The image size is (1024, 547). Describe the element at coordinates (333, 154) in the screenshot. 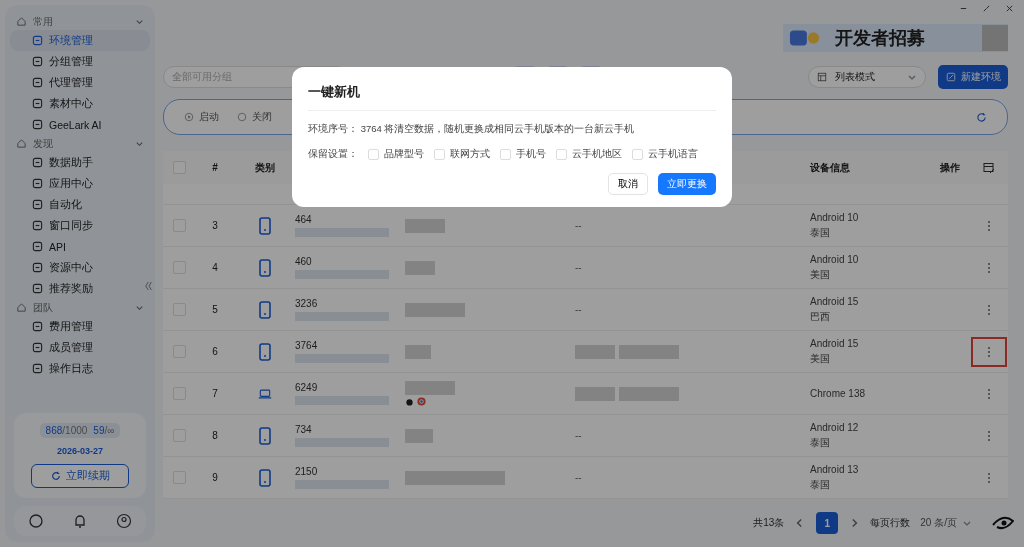

I see `keep-settings-label: 保留设置：` at that location.